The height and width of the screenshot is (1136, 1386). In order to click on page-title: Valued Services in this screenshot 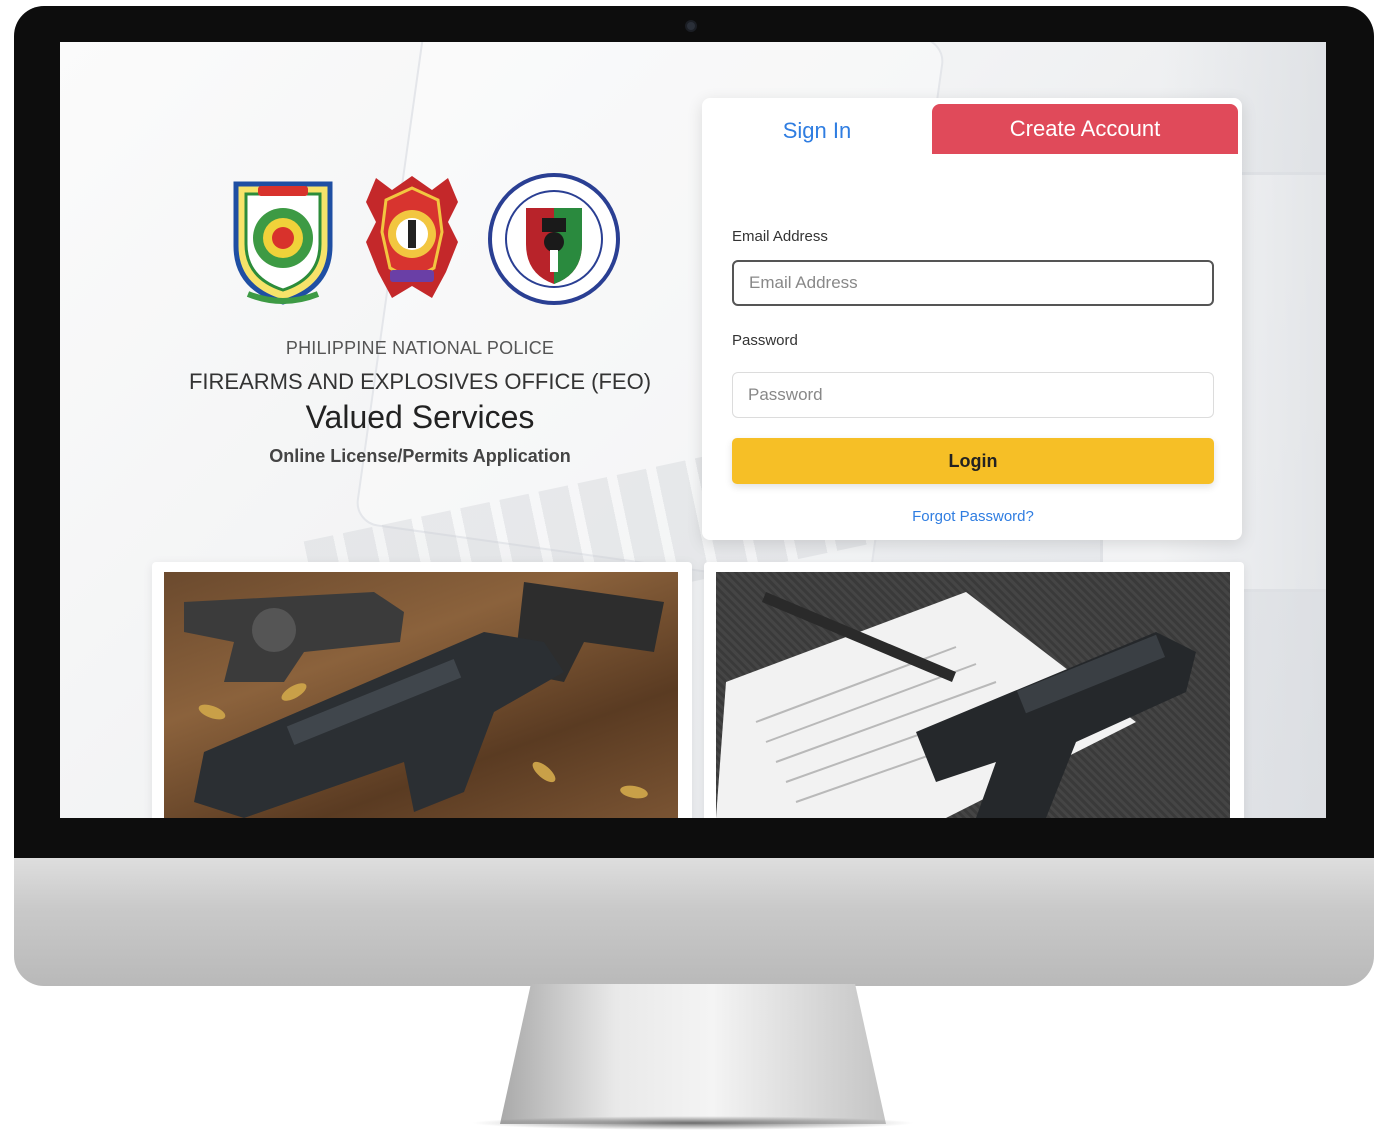, I will do `click(420, 417)`.